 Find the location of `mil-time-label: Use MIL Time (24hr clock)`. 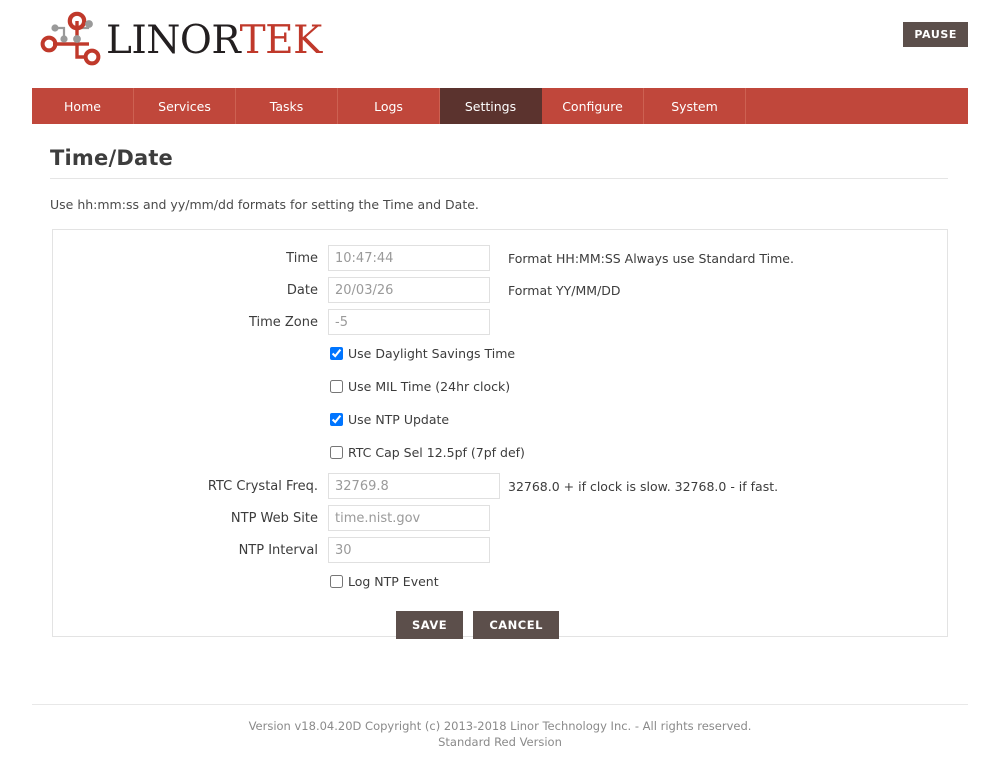

mil-time-label: Use MIL Time (24hr clock) is located at coordinates (429, 386).